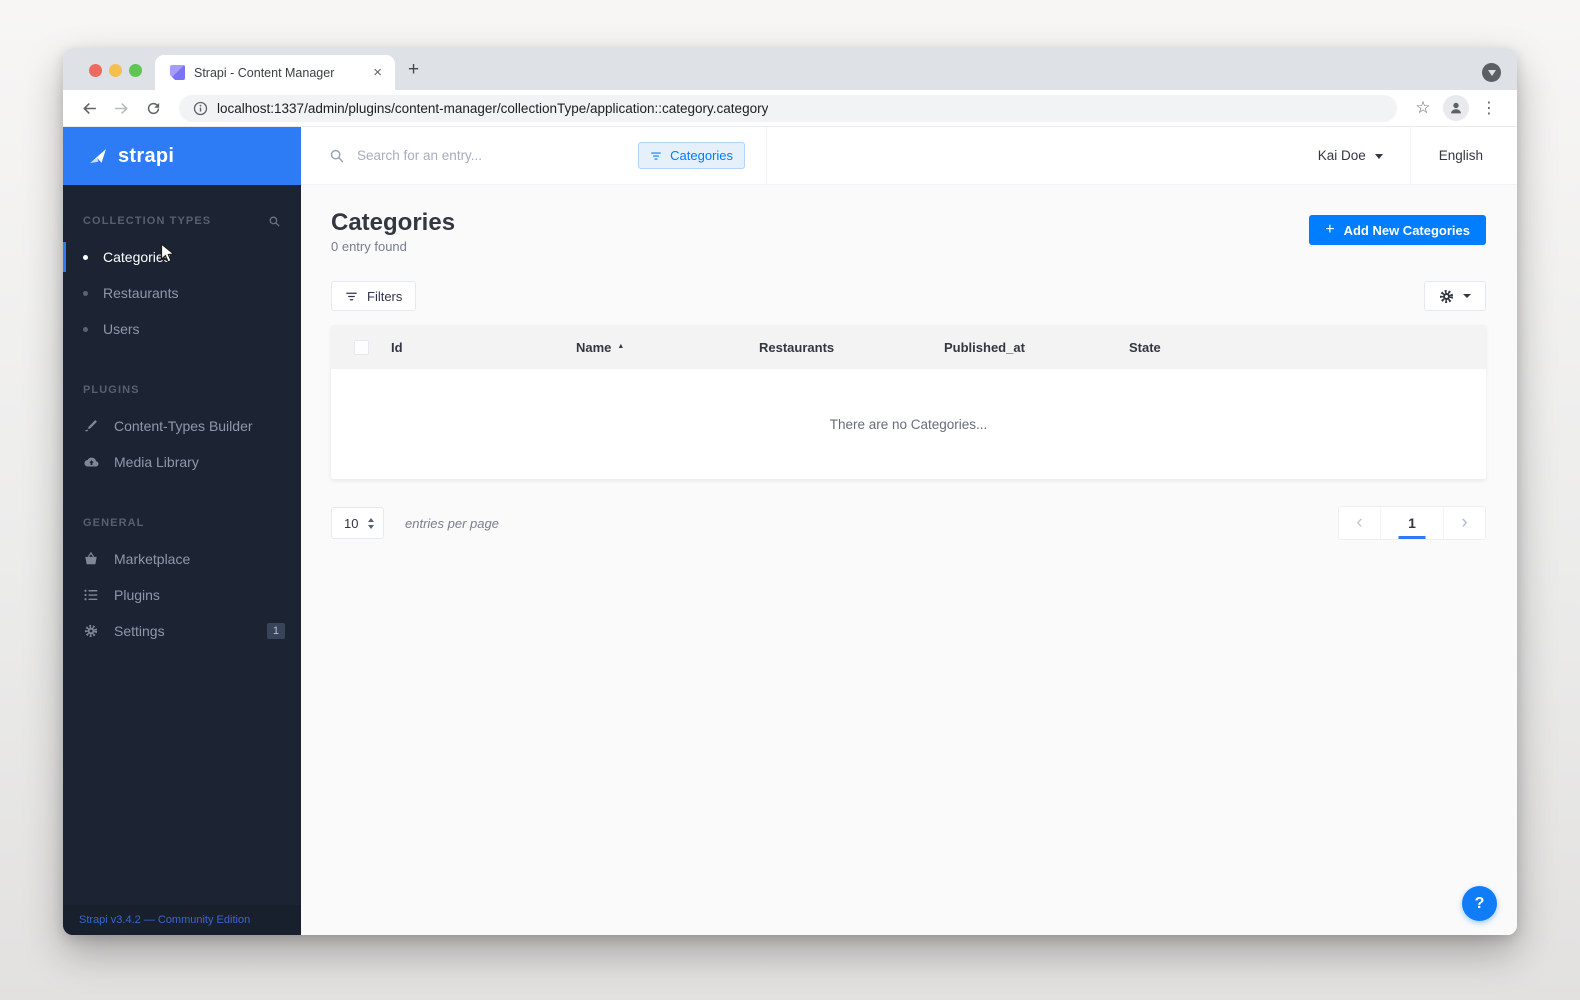 Image resolution: width=1580 pixels, height=1000 pixels. What do you see at coordinates (1423, 108) in the screenshot?
I see `bookmark-star-icon: ☆` at bounding box center [1423, 108].